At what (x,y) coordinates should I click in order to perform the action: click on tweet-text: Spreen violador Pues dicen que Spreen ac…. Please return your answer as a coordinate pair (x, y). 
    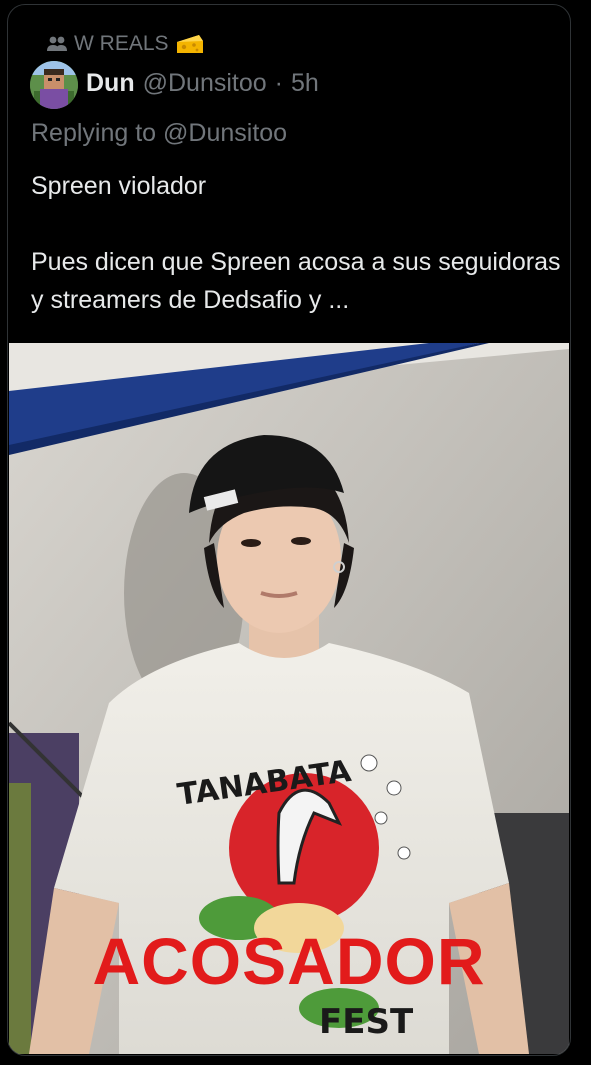
    Looking at the image, I should click on (296, 243).